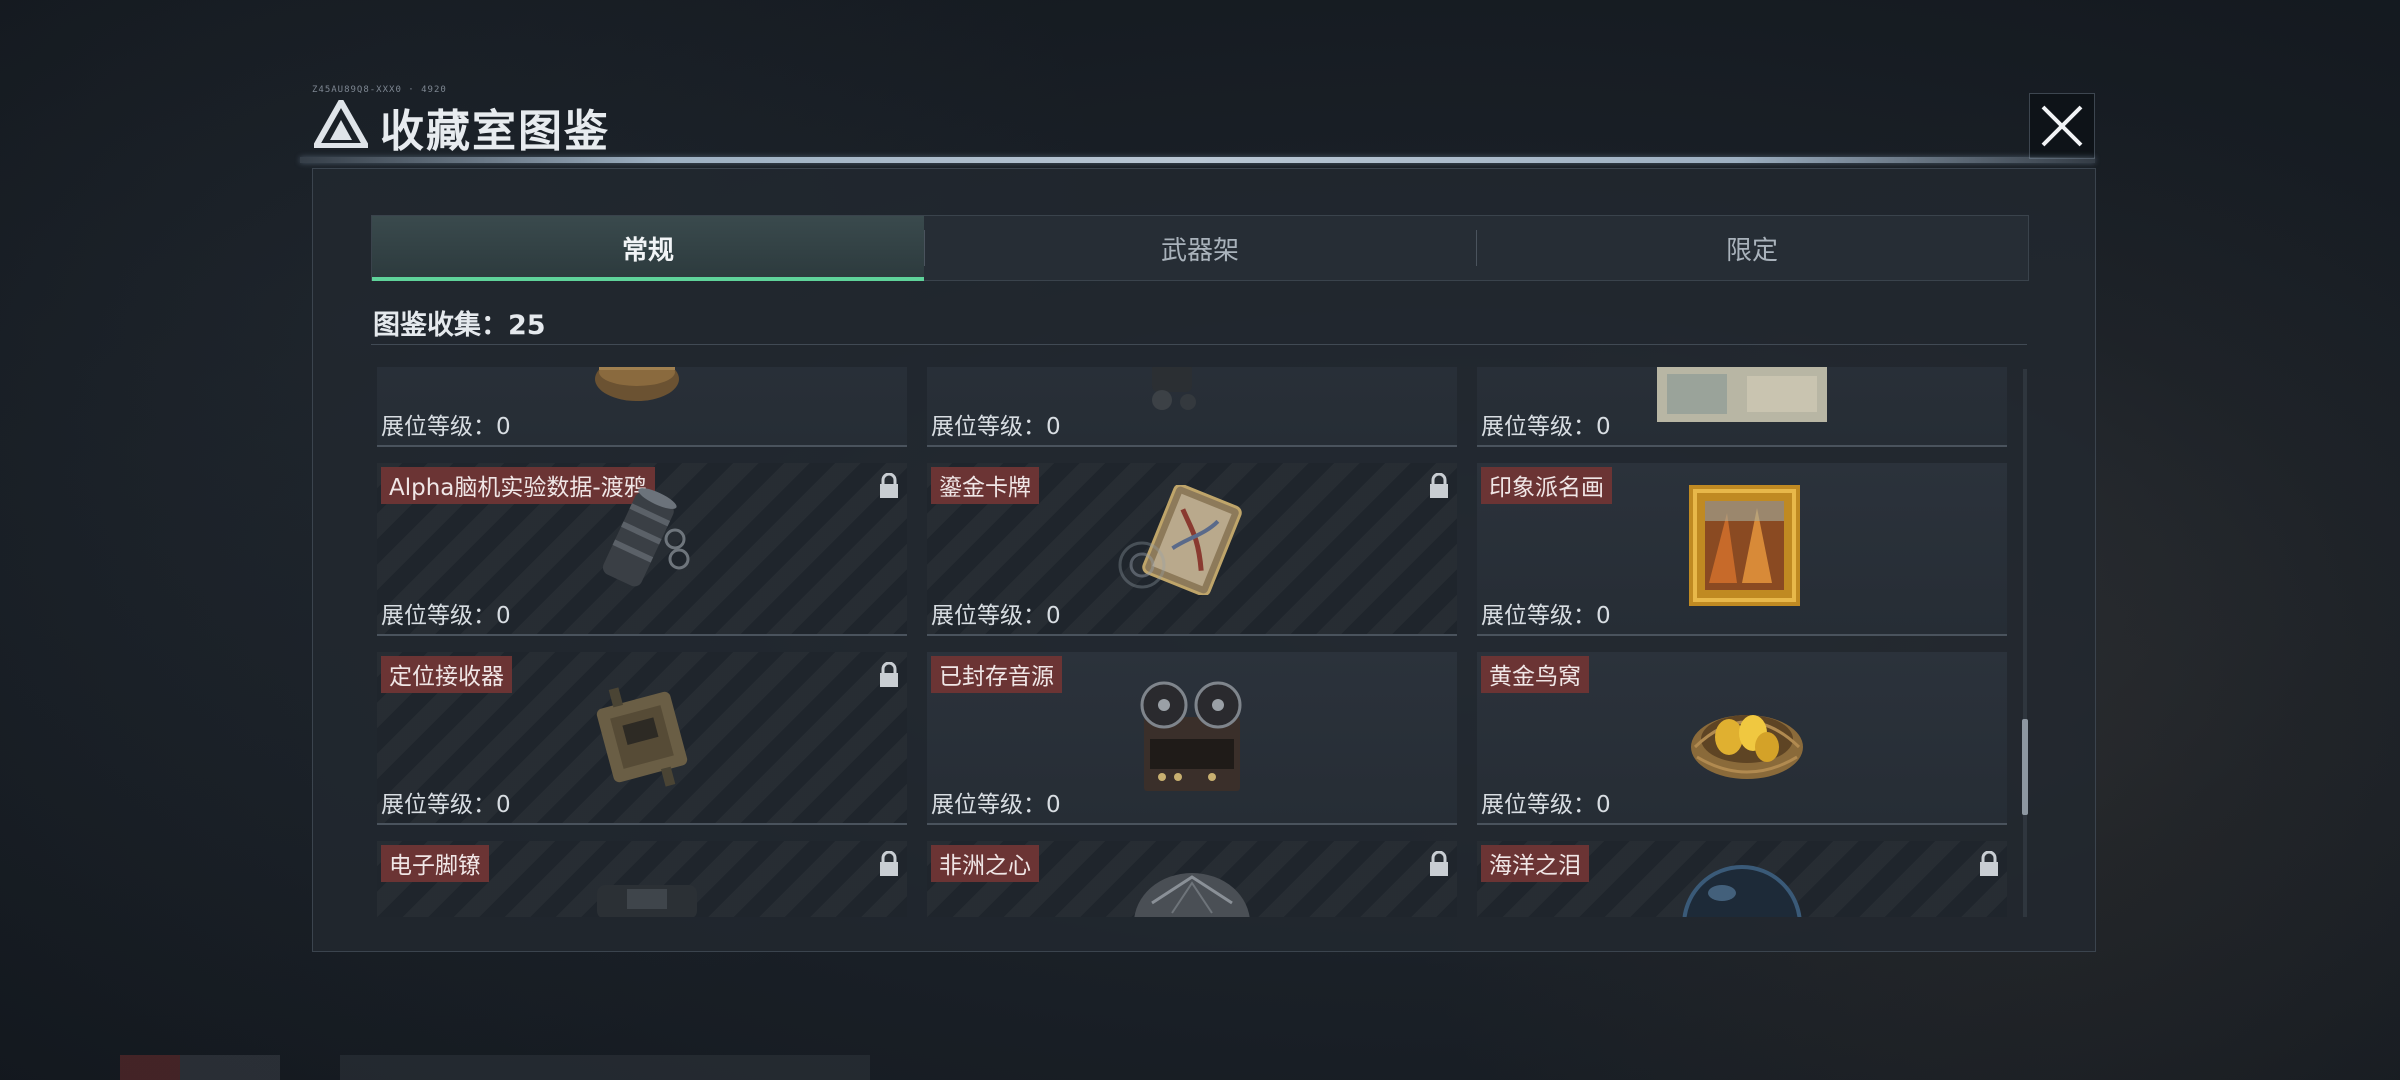  What do you see at coordinates (985, 485) in the screenshot?
I see `item-name: 鎏金卡牌` at bounding box center [985, 485].